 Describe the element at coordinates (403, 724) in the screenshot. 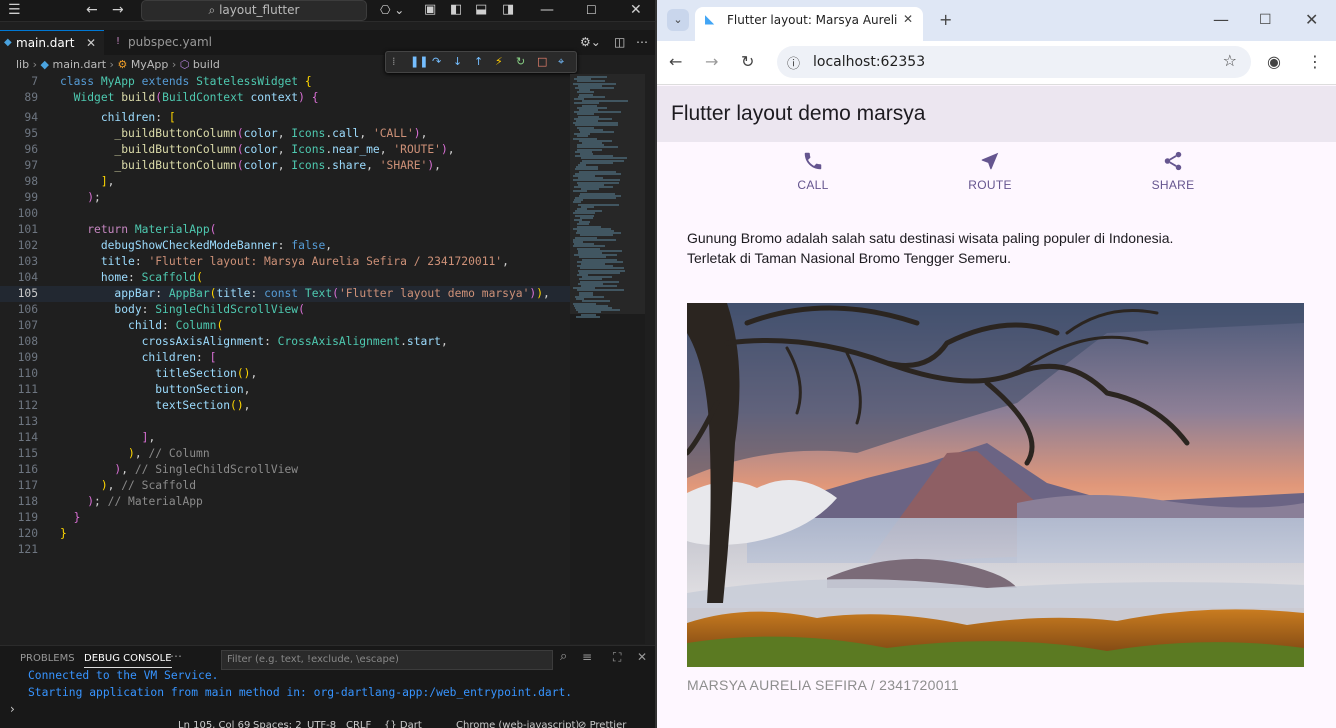

I see `language-mode: {} Dart` at that location.